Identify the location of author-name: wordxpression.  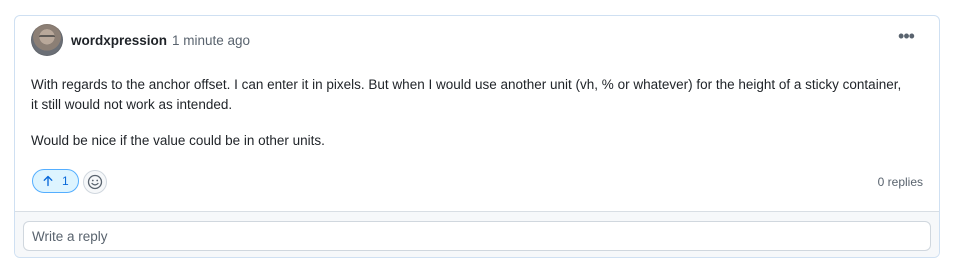
(119, 40).